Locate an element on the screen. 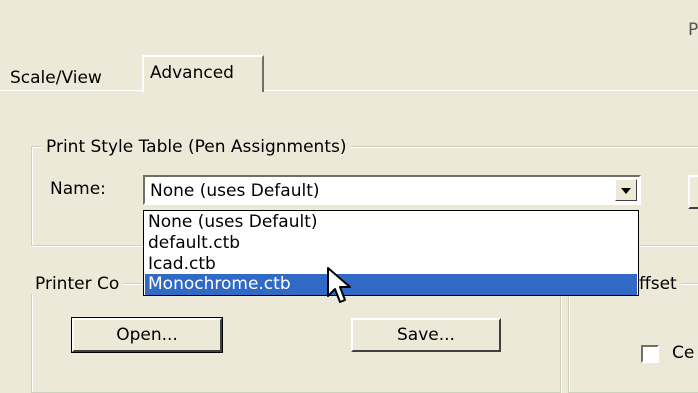  dropdown-option-default-ctb: default.ctb is located at coordinates (391, 243).